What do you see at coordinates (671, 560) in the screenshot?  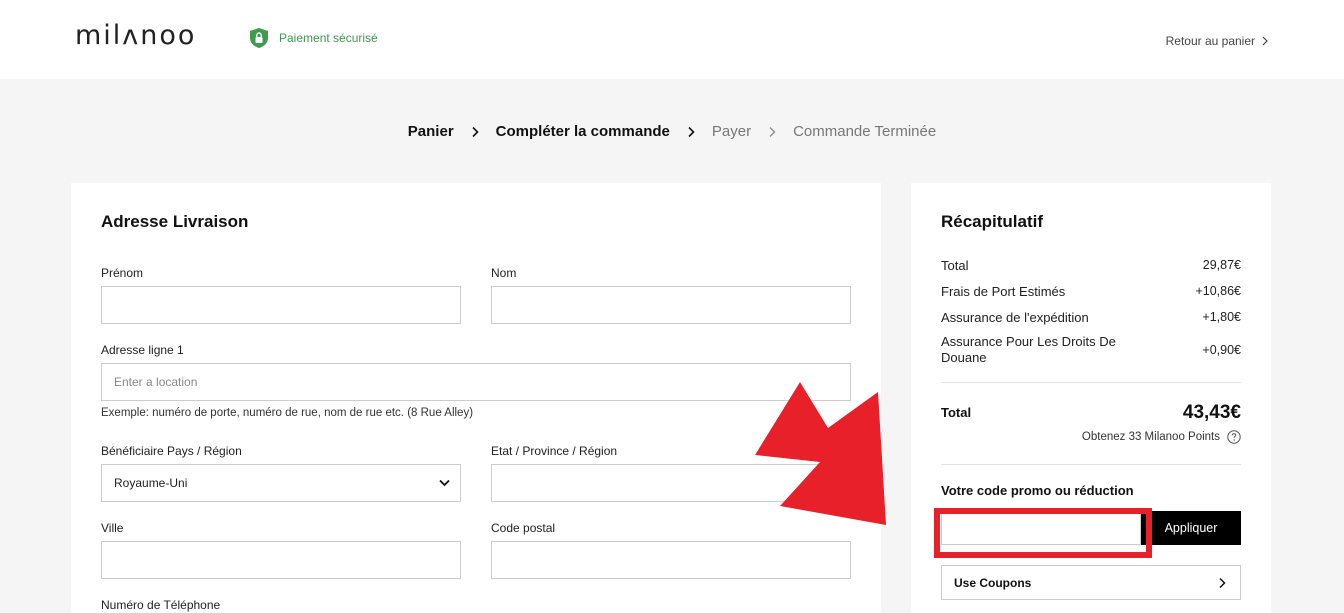 I see `zip-input` at bounding box center [671, 560].